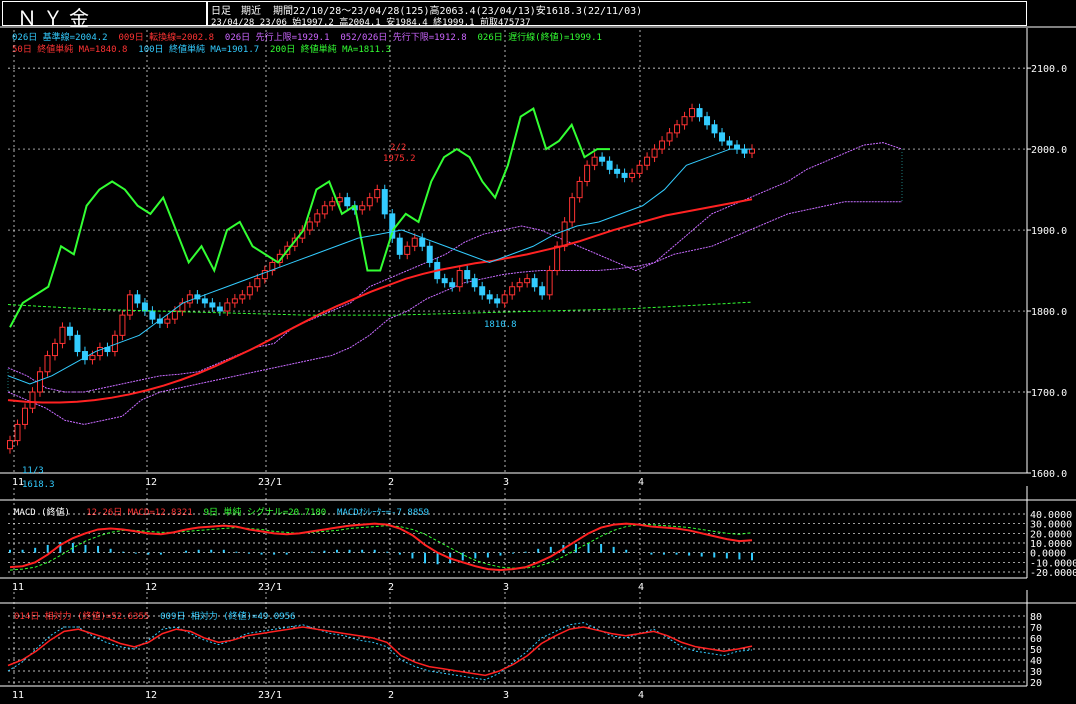 This screenshot has height=704, width=1076. I want to click on rsi-xtick-label-1: 12, so click(151, 695).